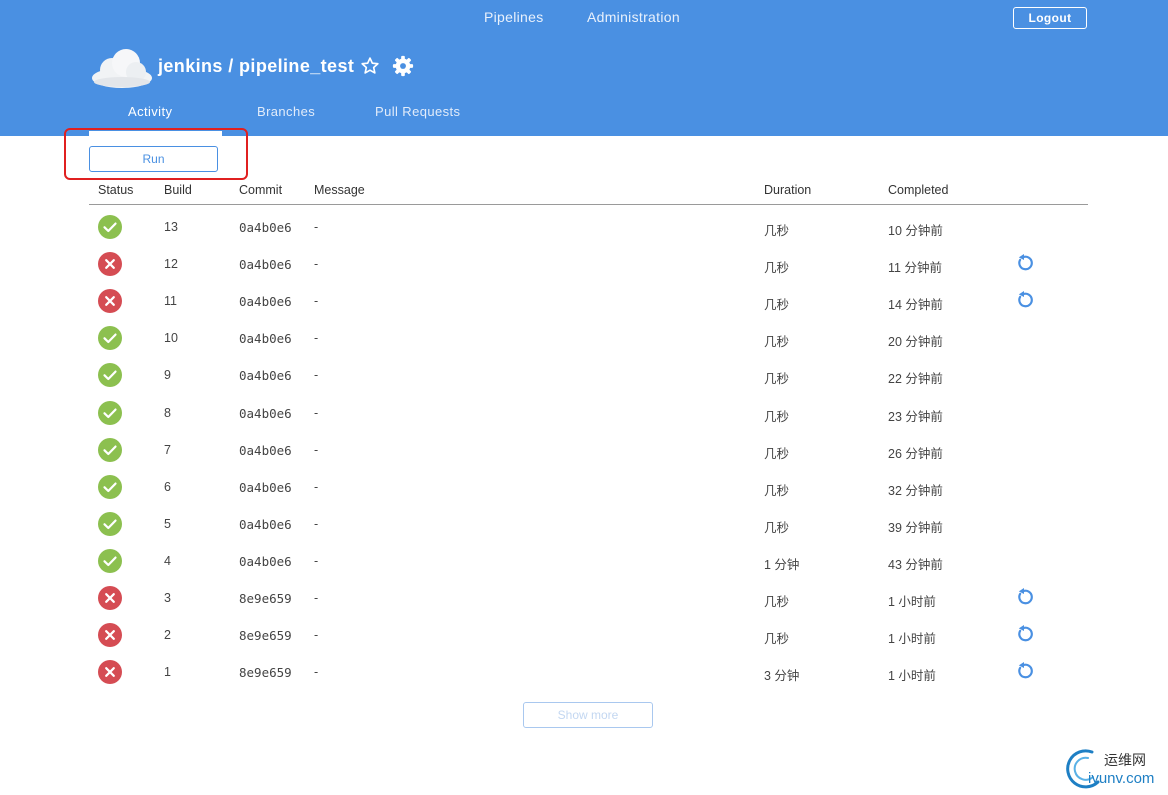 This screenshot has height=795, width=1168. Describe the element at coordinates (588, 374) in the screenshot. I see `table-row: 9 0a4b0e6 - 几秒 22 分钟前` at that location.